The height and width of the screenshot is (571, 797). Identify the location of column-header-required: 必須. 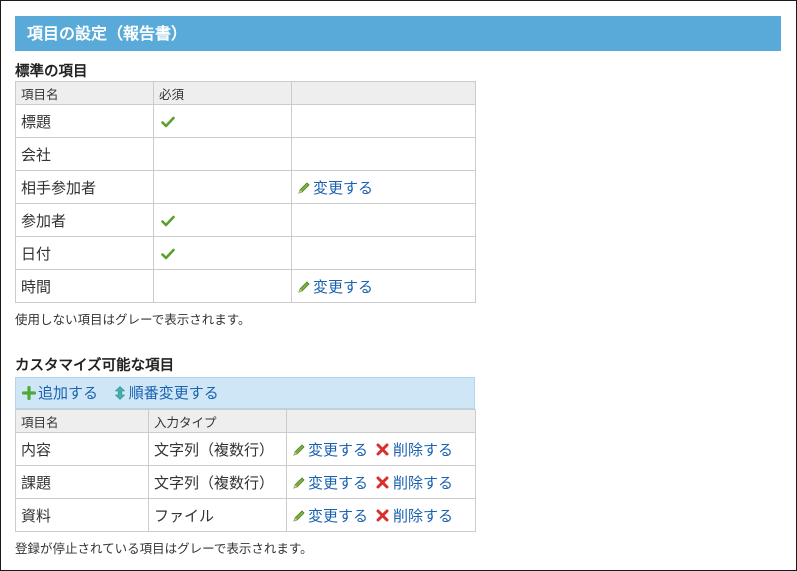
(222, 93).